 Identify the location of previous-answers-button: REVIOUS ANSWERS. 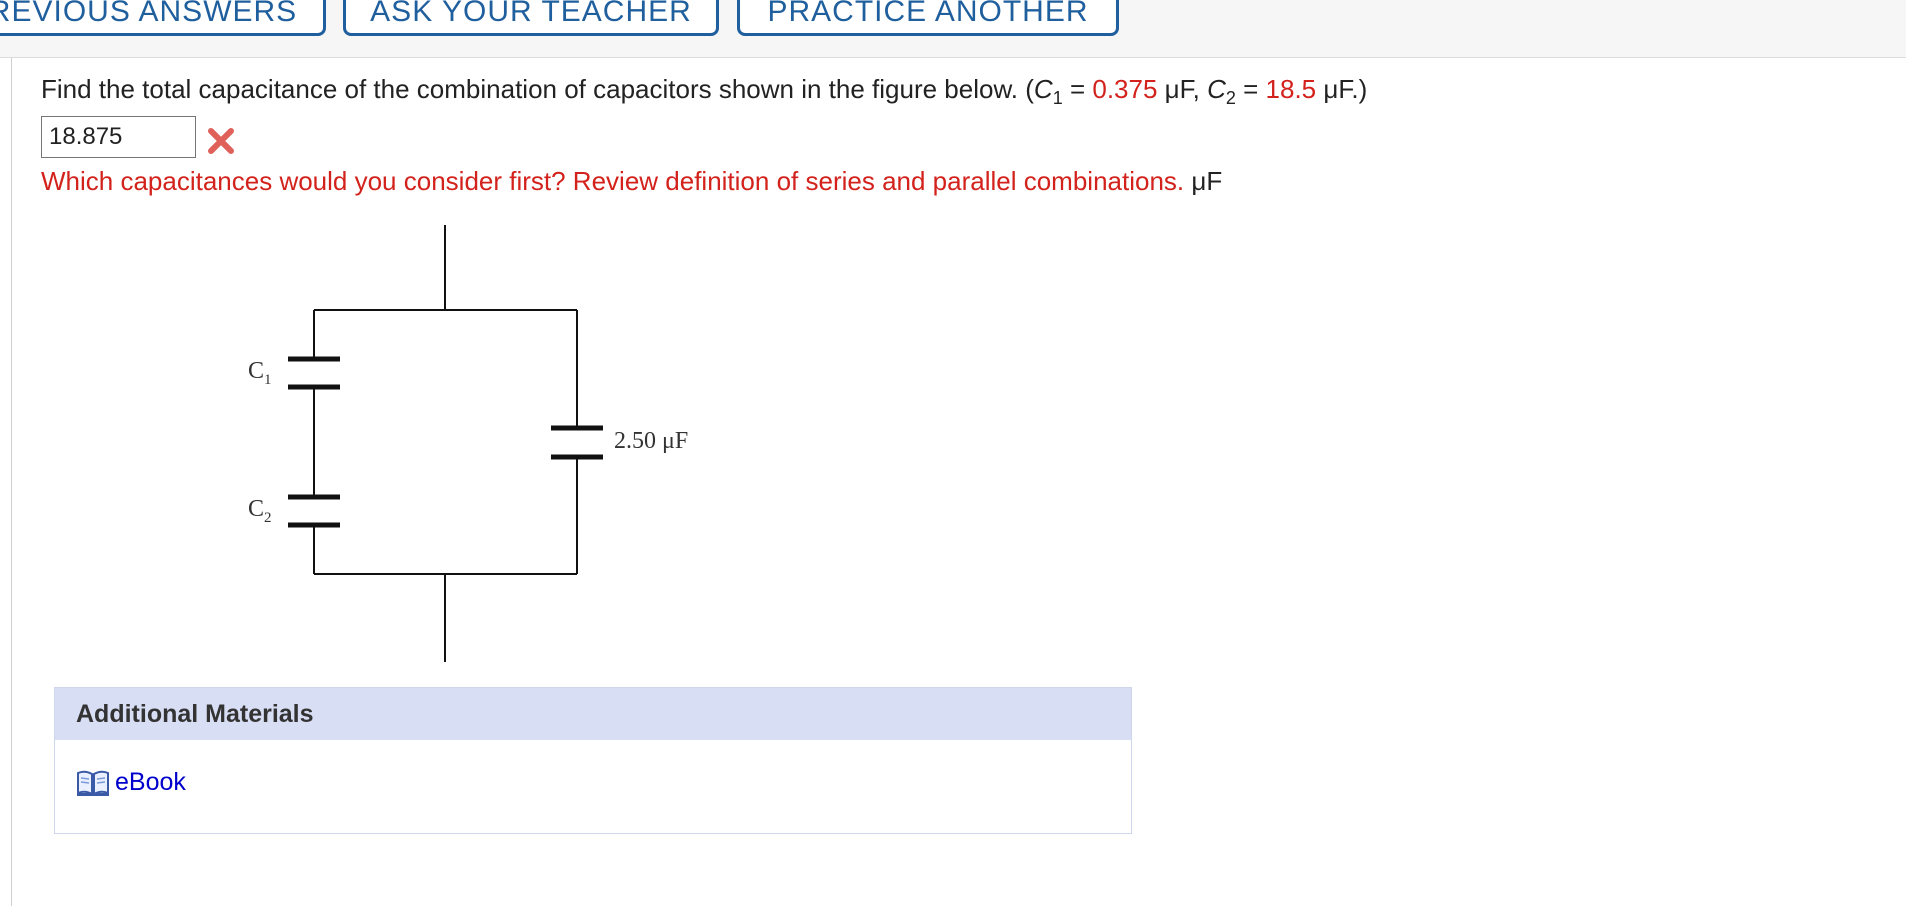
(163, 18).